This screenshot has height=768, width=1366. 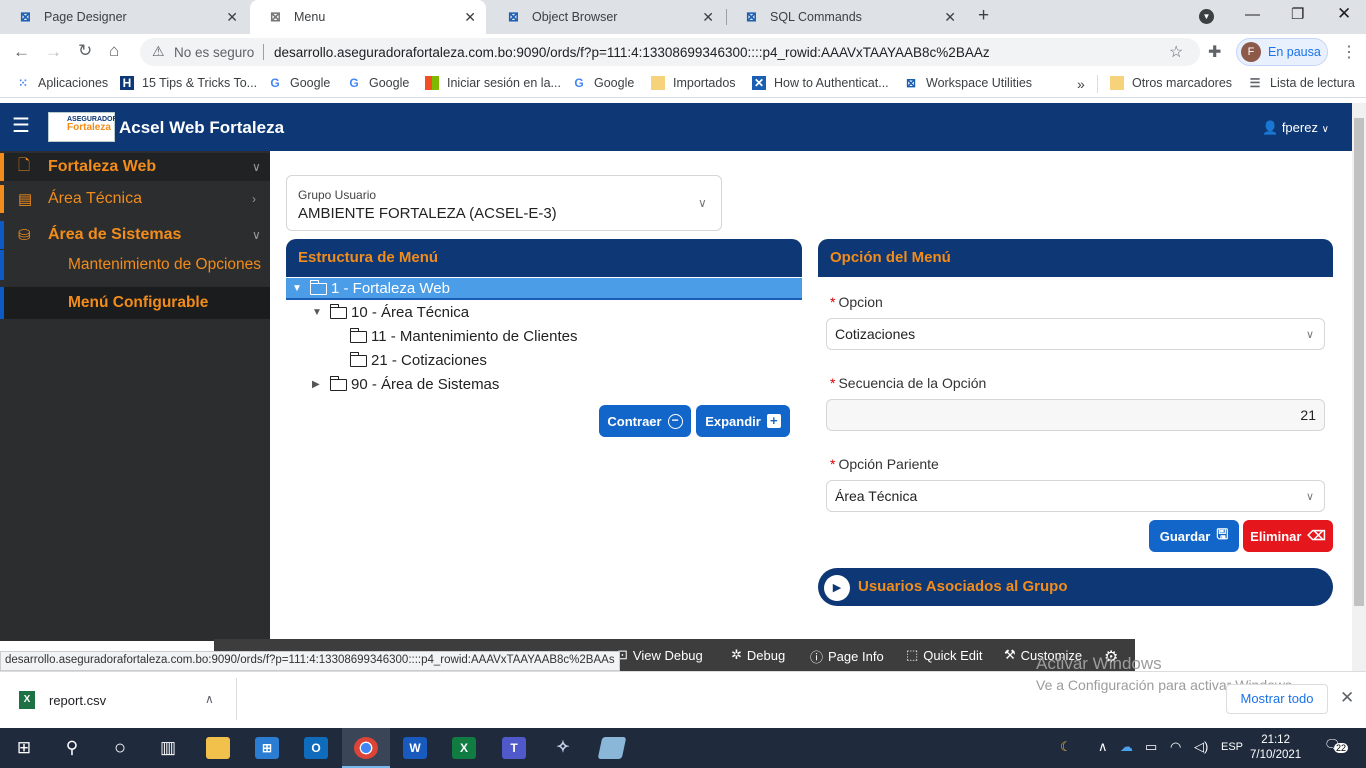 What do you see at coordinates (1103, 747) in the screenshot?
I see `tray-chevron-icon: ∧` at bounding box center [1103, 747].